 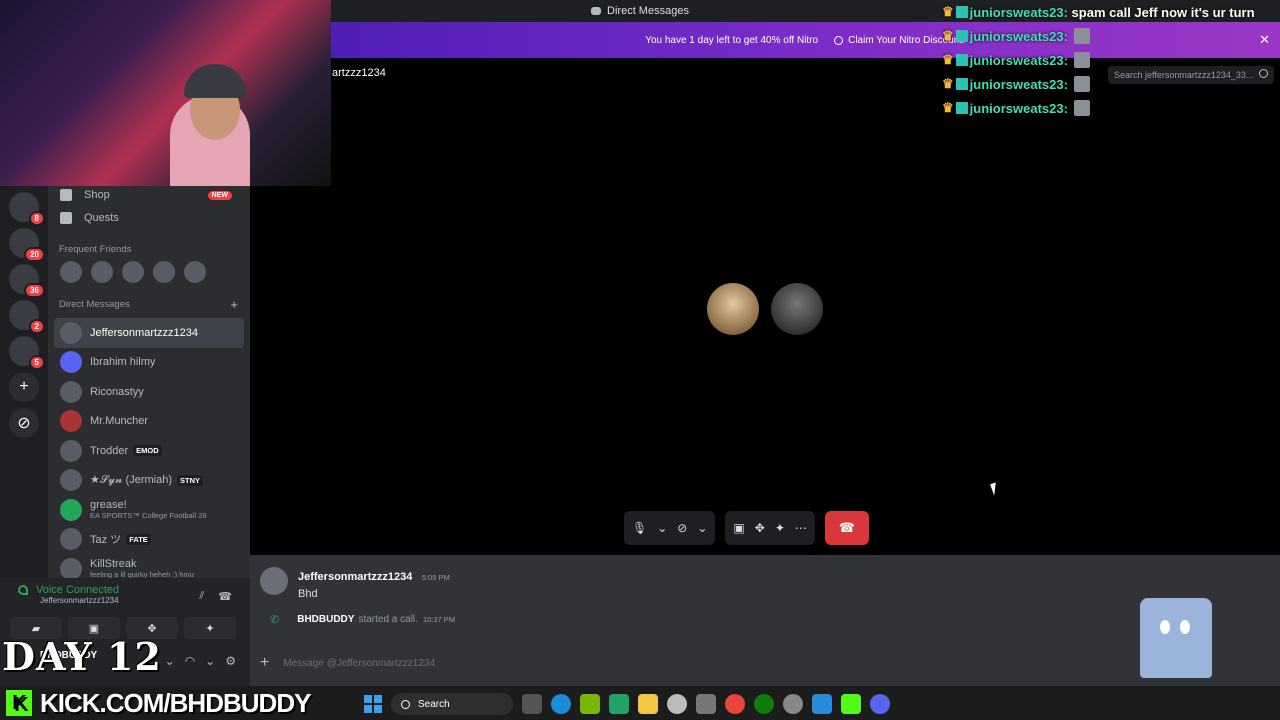 What do you see at coordinates (234, 304) in the screenshot?
I see `create-dm-icon: +` at bounding box center [234, 304].